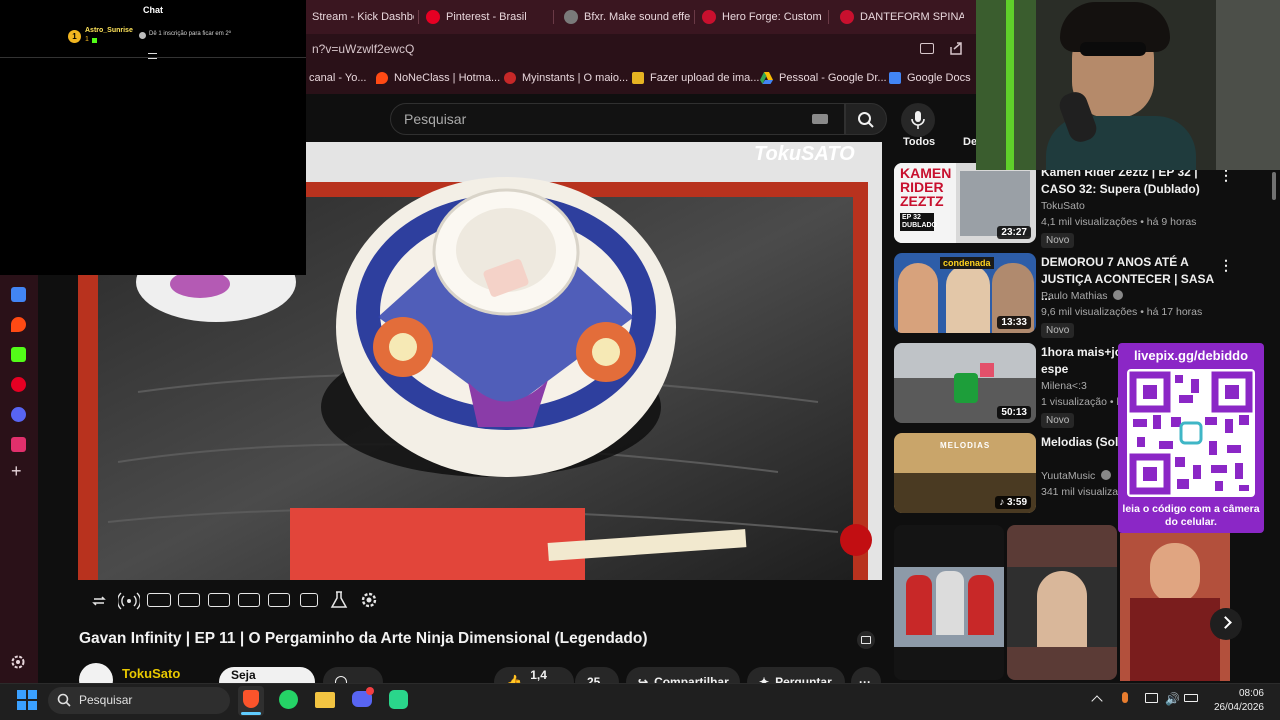 The image size is (1280, 720). What do you see at coordinates (360, 17) in the screenshot?
I see `tab-stream-kick: Stream - Kick Dashbo` at bounding box center [360, 17].